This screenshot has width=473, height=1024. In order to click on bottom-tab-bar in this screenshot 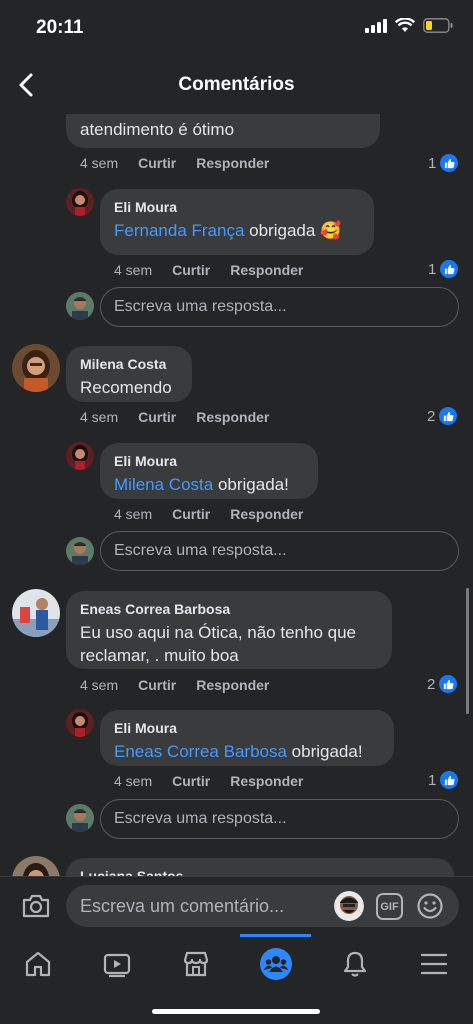, I will do `click(236, 979)`.